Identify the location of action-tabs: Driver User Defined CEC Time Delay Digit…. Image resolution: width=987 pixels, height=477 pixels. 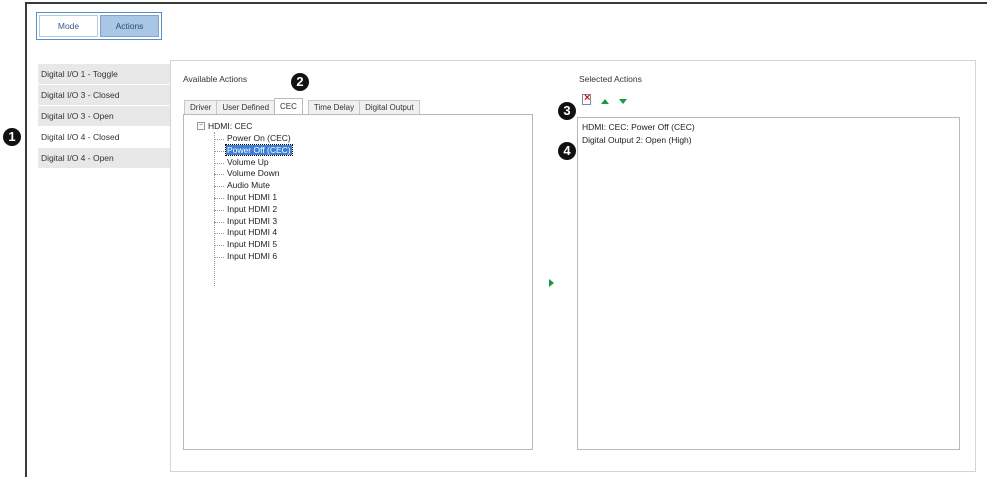
(302, 106).